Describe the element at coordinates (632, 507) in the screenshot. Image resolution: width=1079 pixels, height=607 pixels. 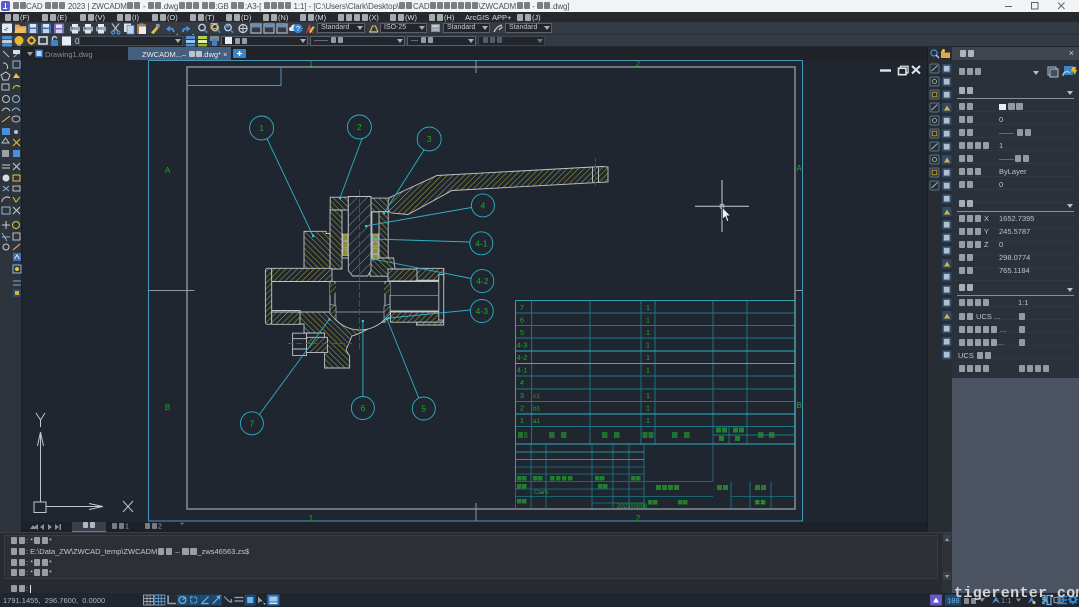
I see `svg-text: 2023/09/08` at that location.